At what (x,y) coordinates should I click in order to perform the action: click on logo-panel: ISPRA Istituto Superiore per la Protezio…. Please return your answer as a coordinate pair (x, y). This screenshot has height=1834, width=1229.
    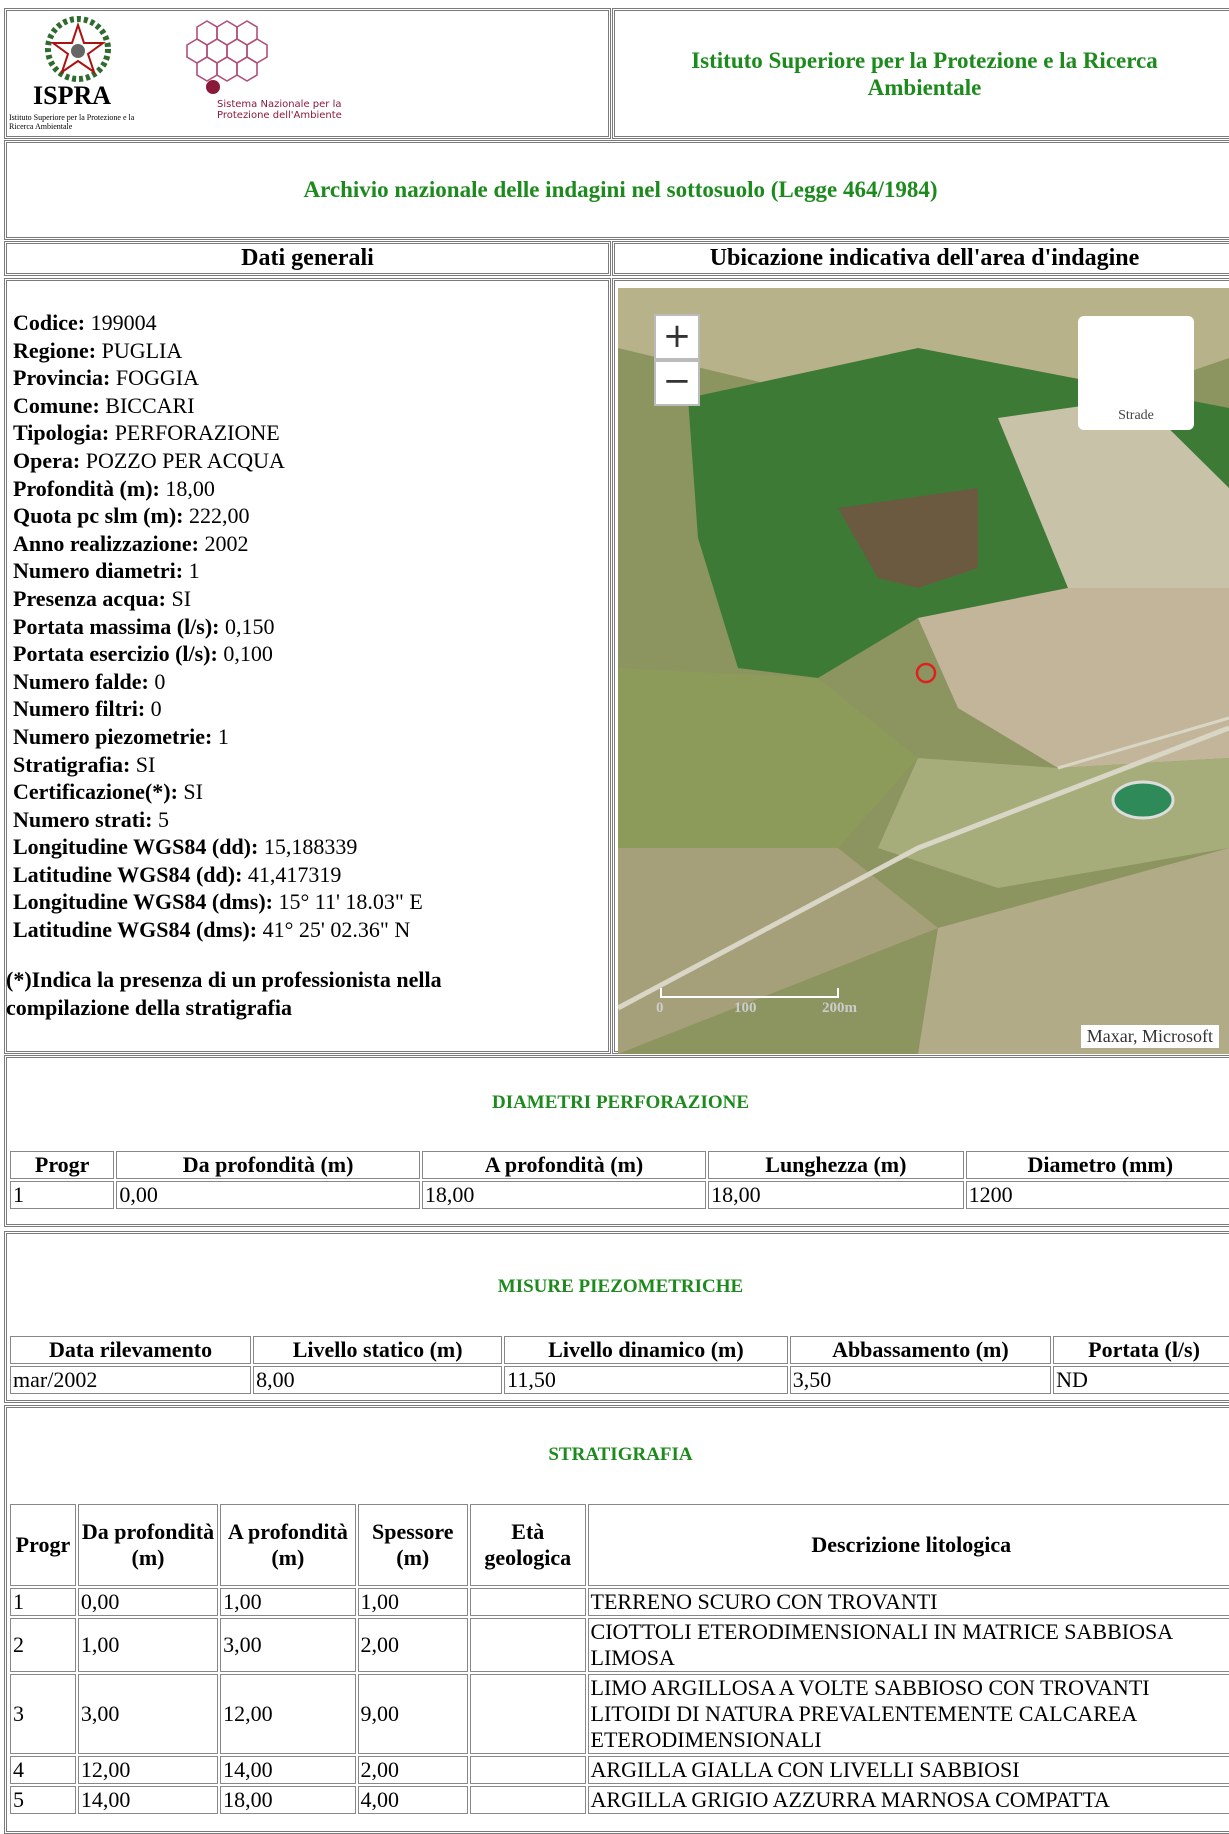
    Looking at the image, I should click on (307, 73).